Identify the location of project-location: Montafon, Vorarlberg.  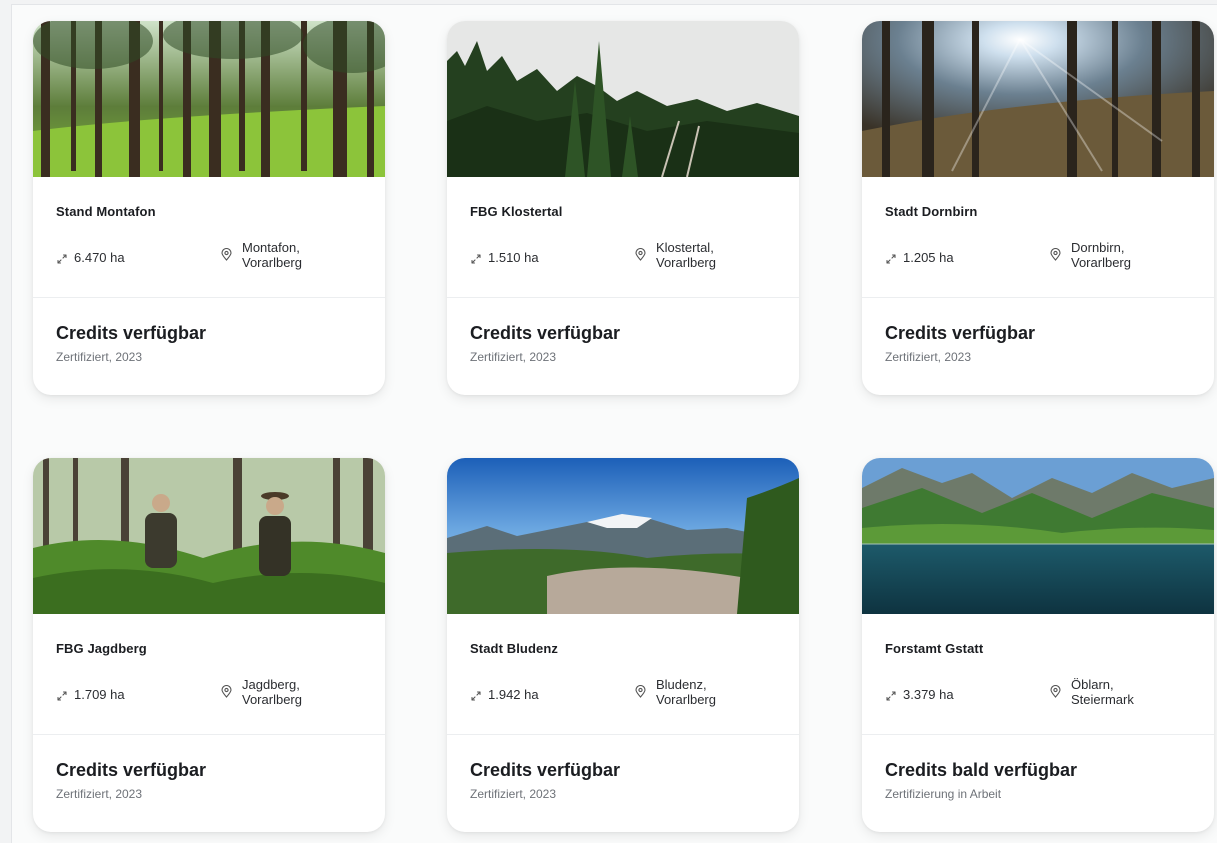
(261, 255).